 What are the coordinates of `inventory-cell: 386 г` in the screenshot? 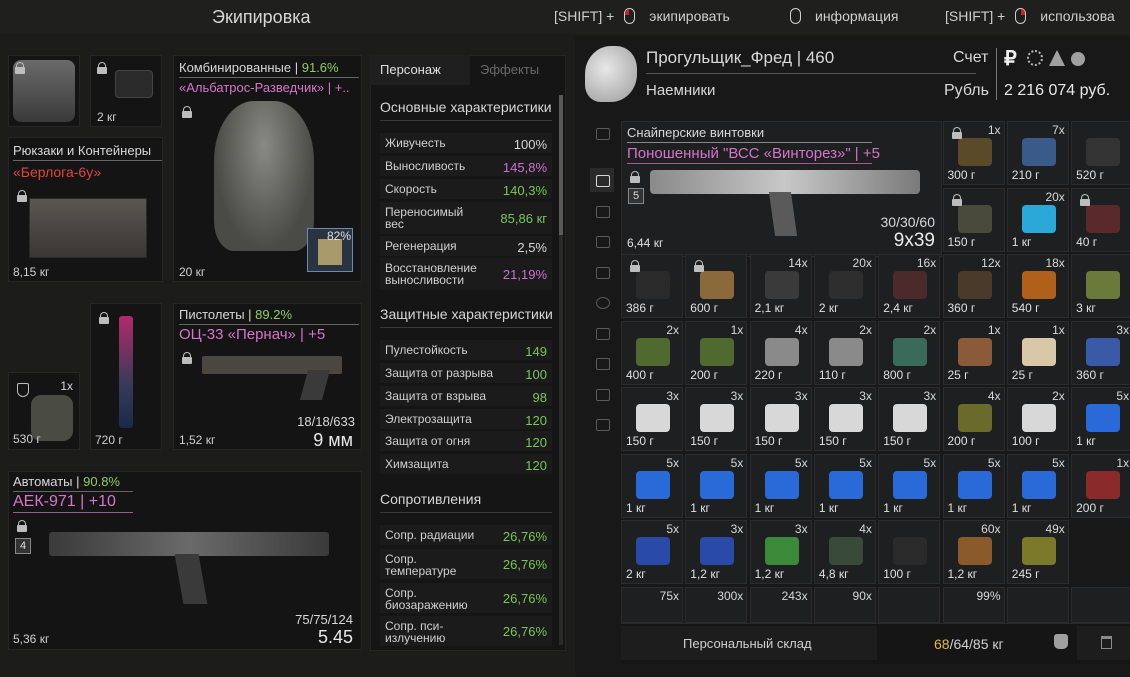 It's located at (652, 286).